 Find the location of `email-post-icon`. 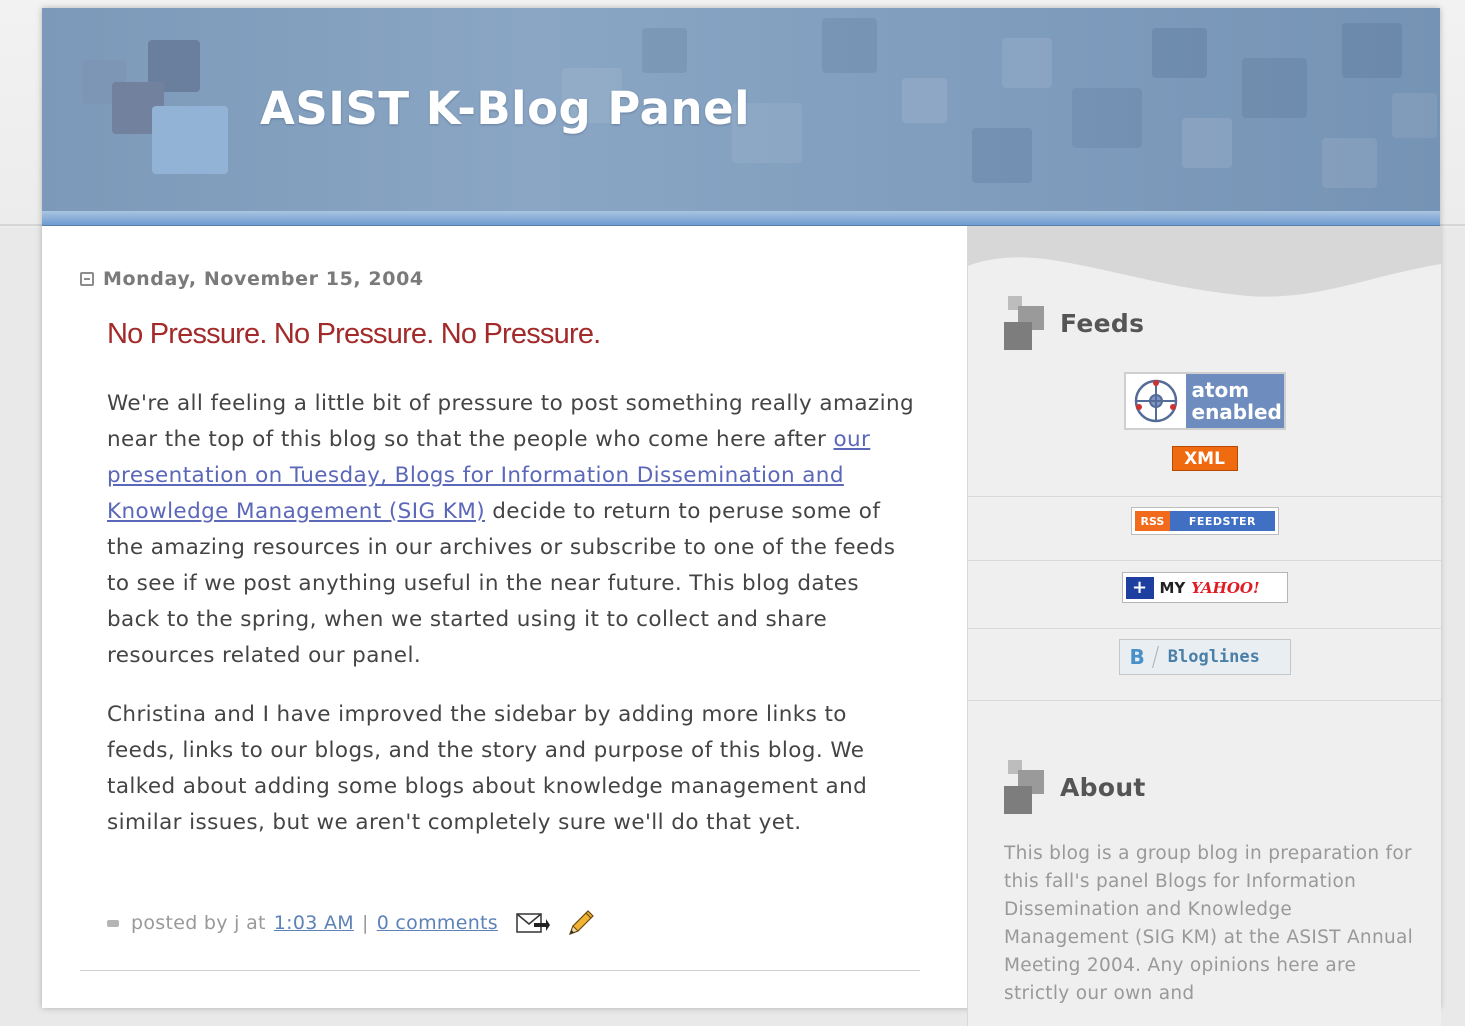

email-post-icon is located at coordinates (533, 923).